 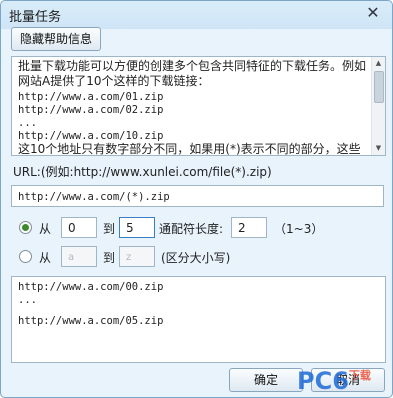 I want to click on scroll-up-icon: ▲, so click(x=378, y=63).